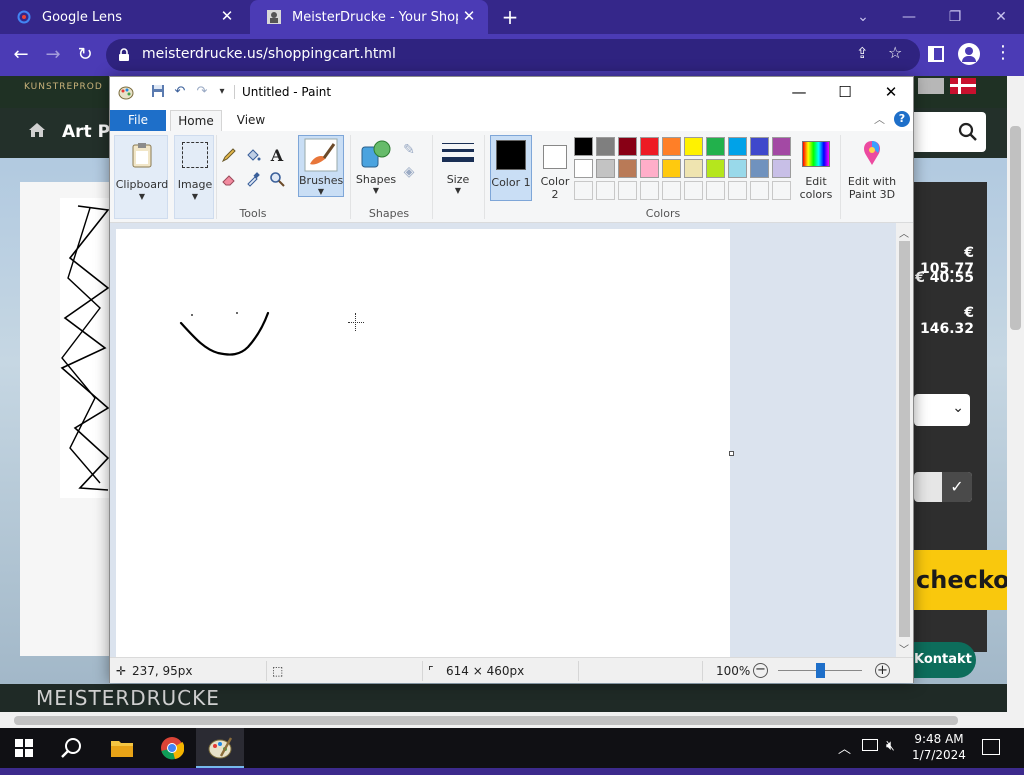  I want to click on volume-muted-icon: 🔇︎, so click(890, 746).